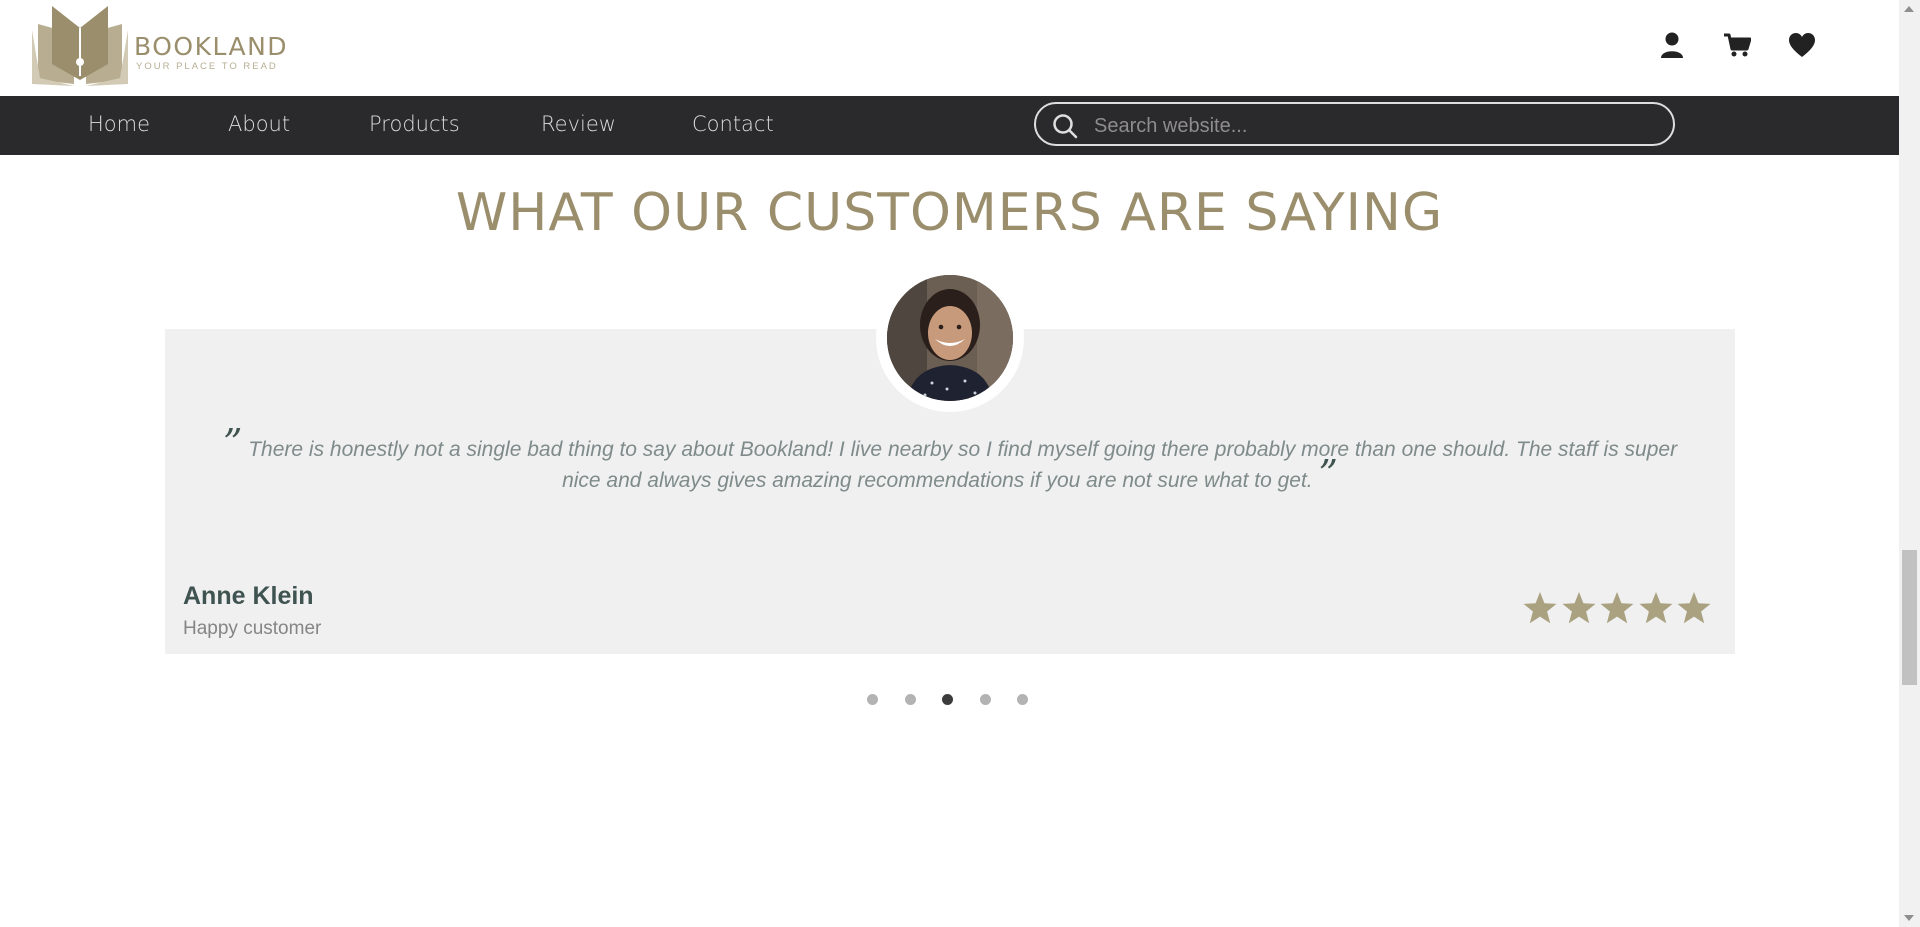 The height and width of the screenshot is (927, 1920). I want to click on reviewer-role: Happy customer, so click(252, 628).